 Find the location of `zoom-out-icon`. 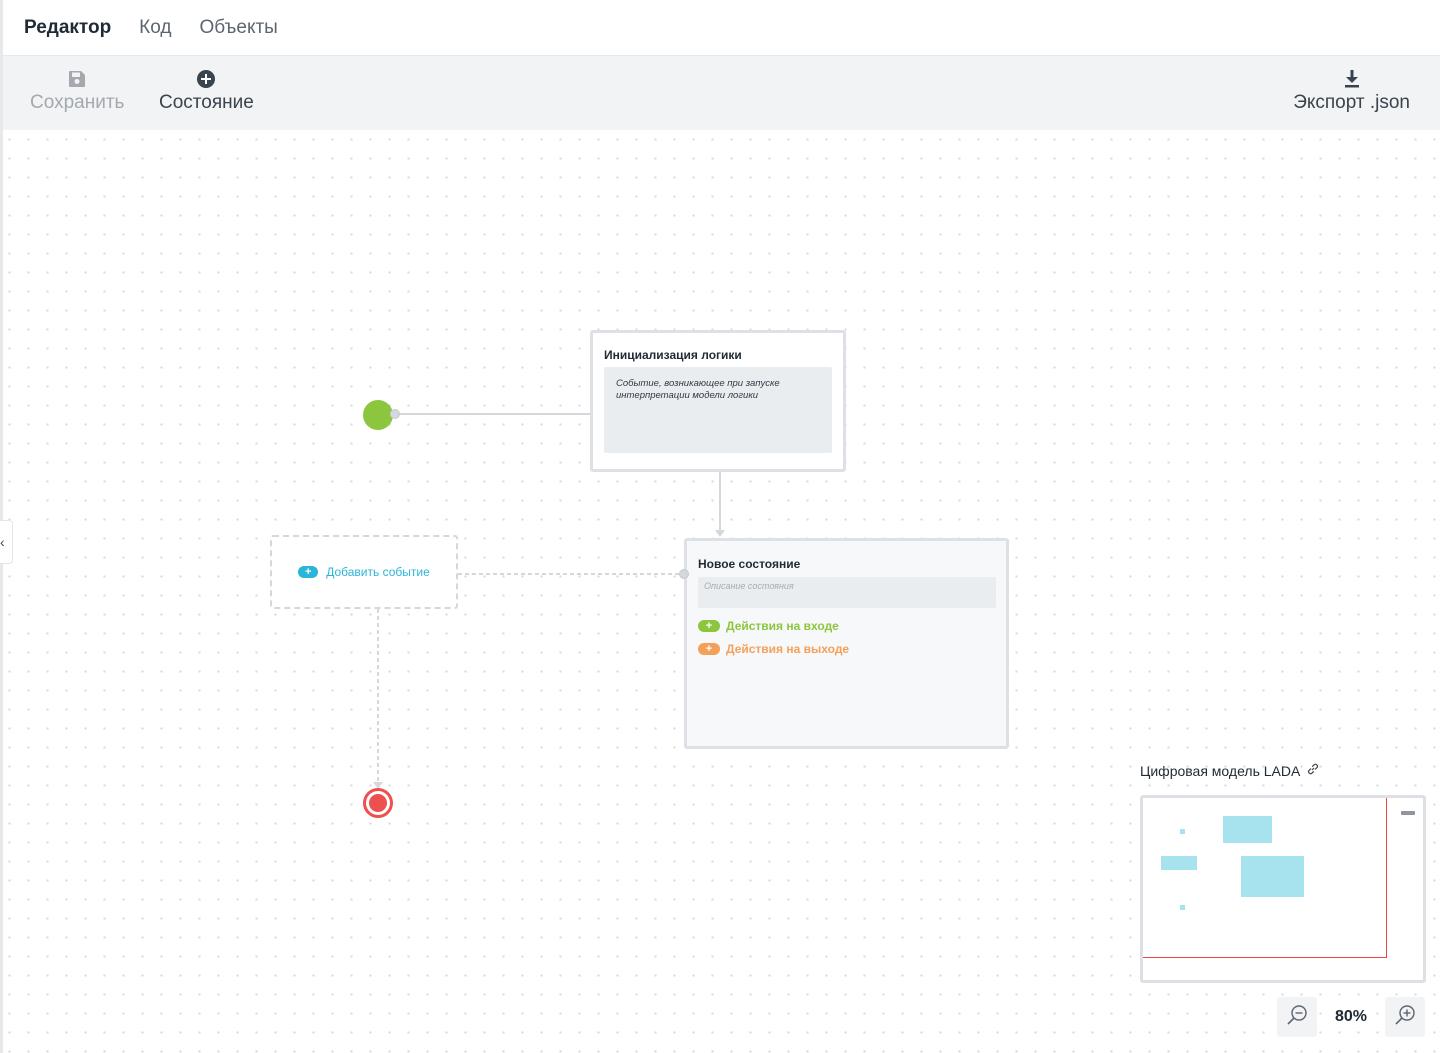

zoom-out-icon is located at coordinates (1297, 1017).